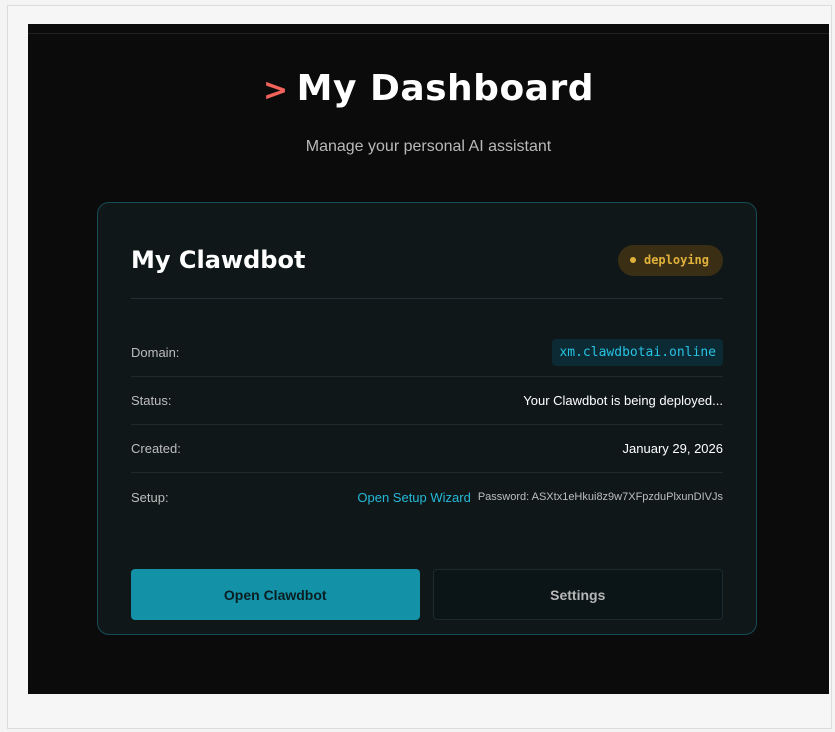  Describe the element at coordinates (150, 497) in the screenshot. I see `setup-label: Setup:` at that location.